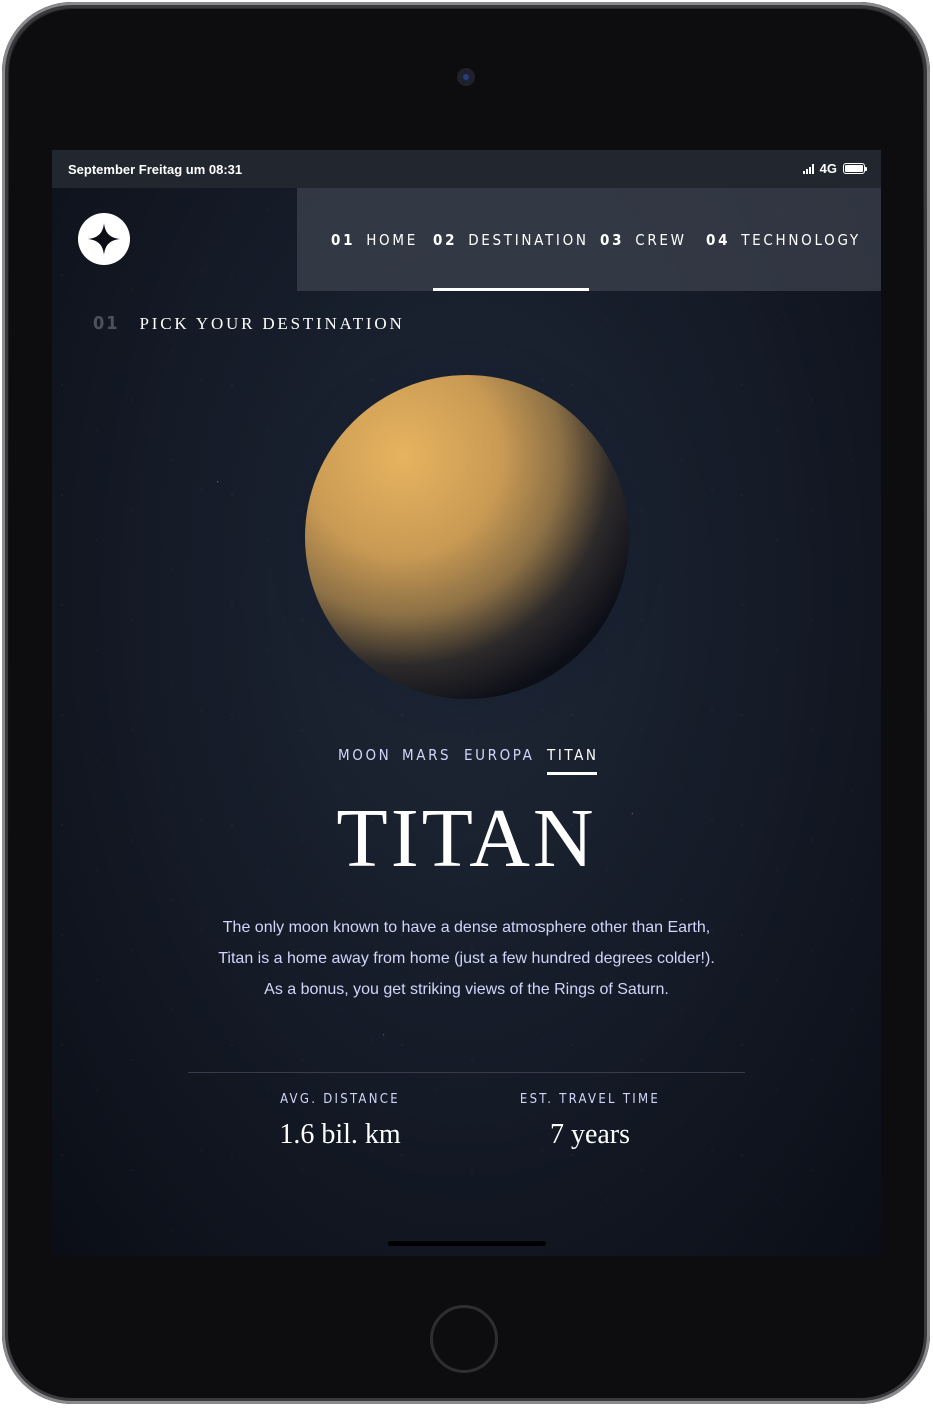 Image resolution: width=933 pixels, height=1408 pixels. I want to click on page-heading: 01 PICK YOUR DESTINATION, so click(249, 323).